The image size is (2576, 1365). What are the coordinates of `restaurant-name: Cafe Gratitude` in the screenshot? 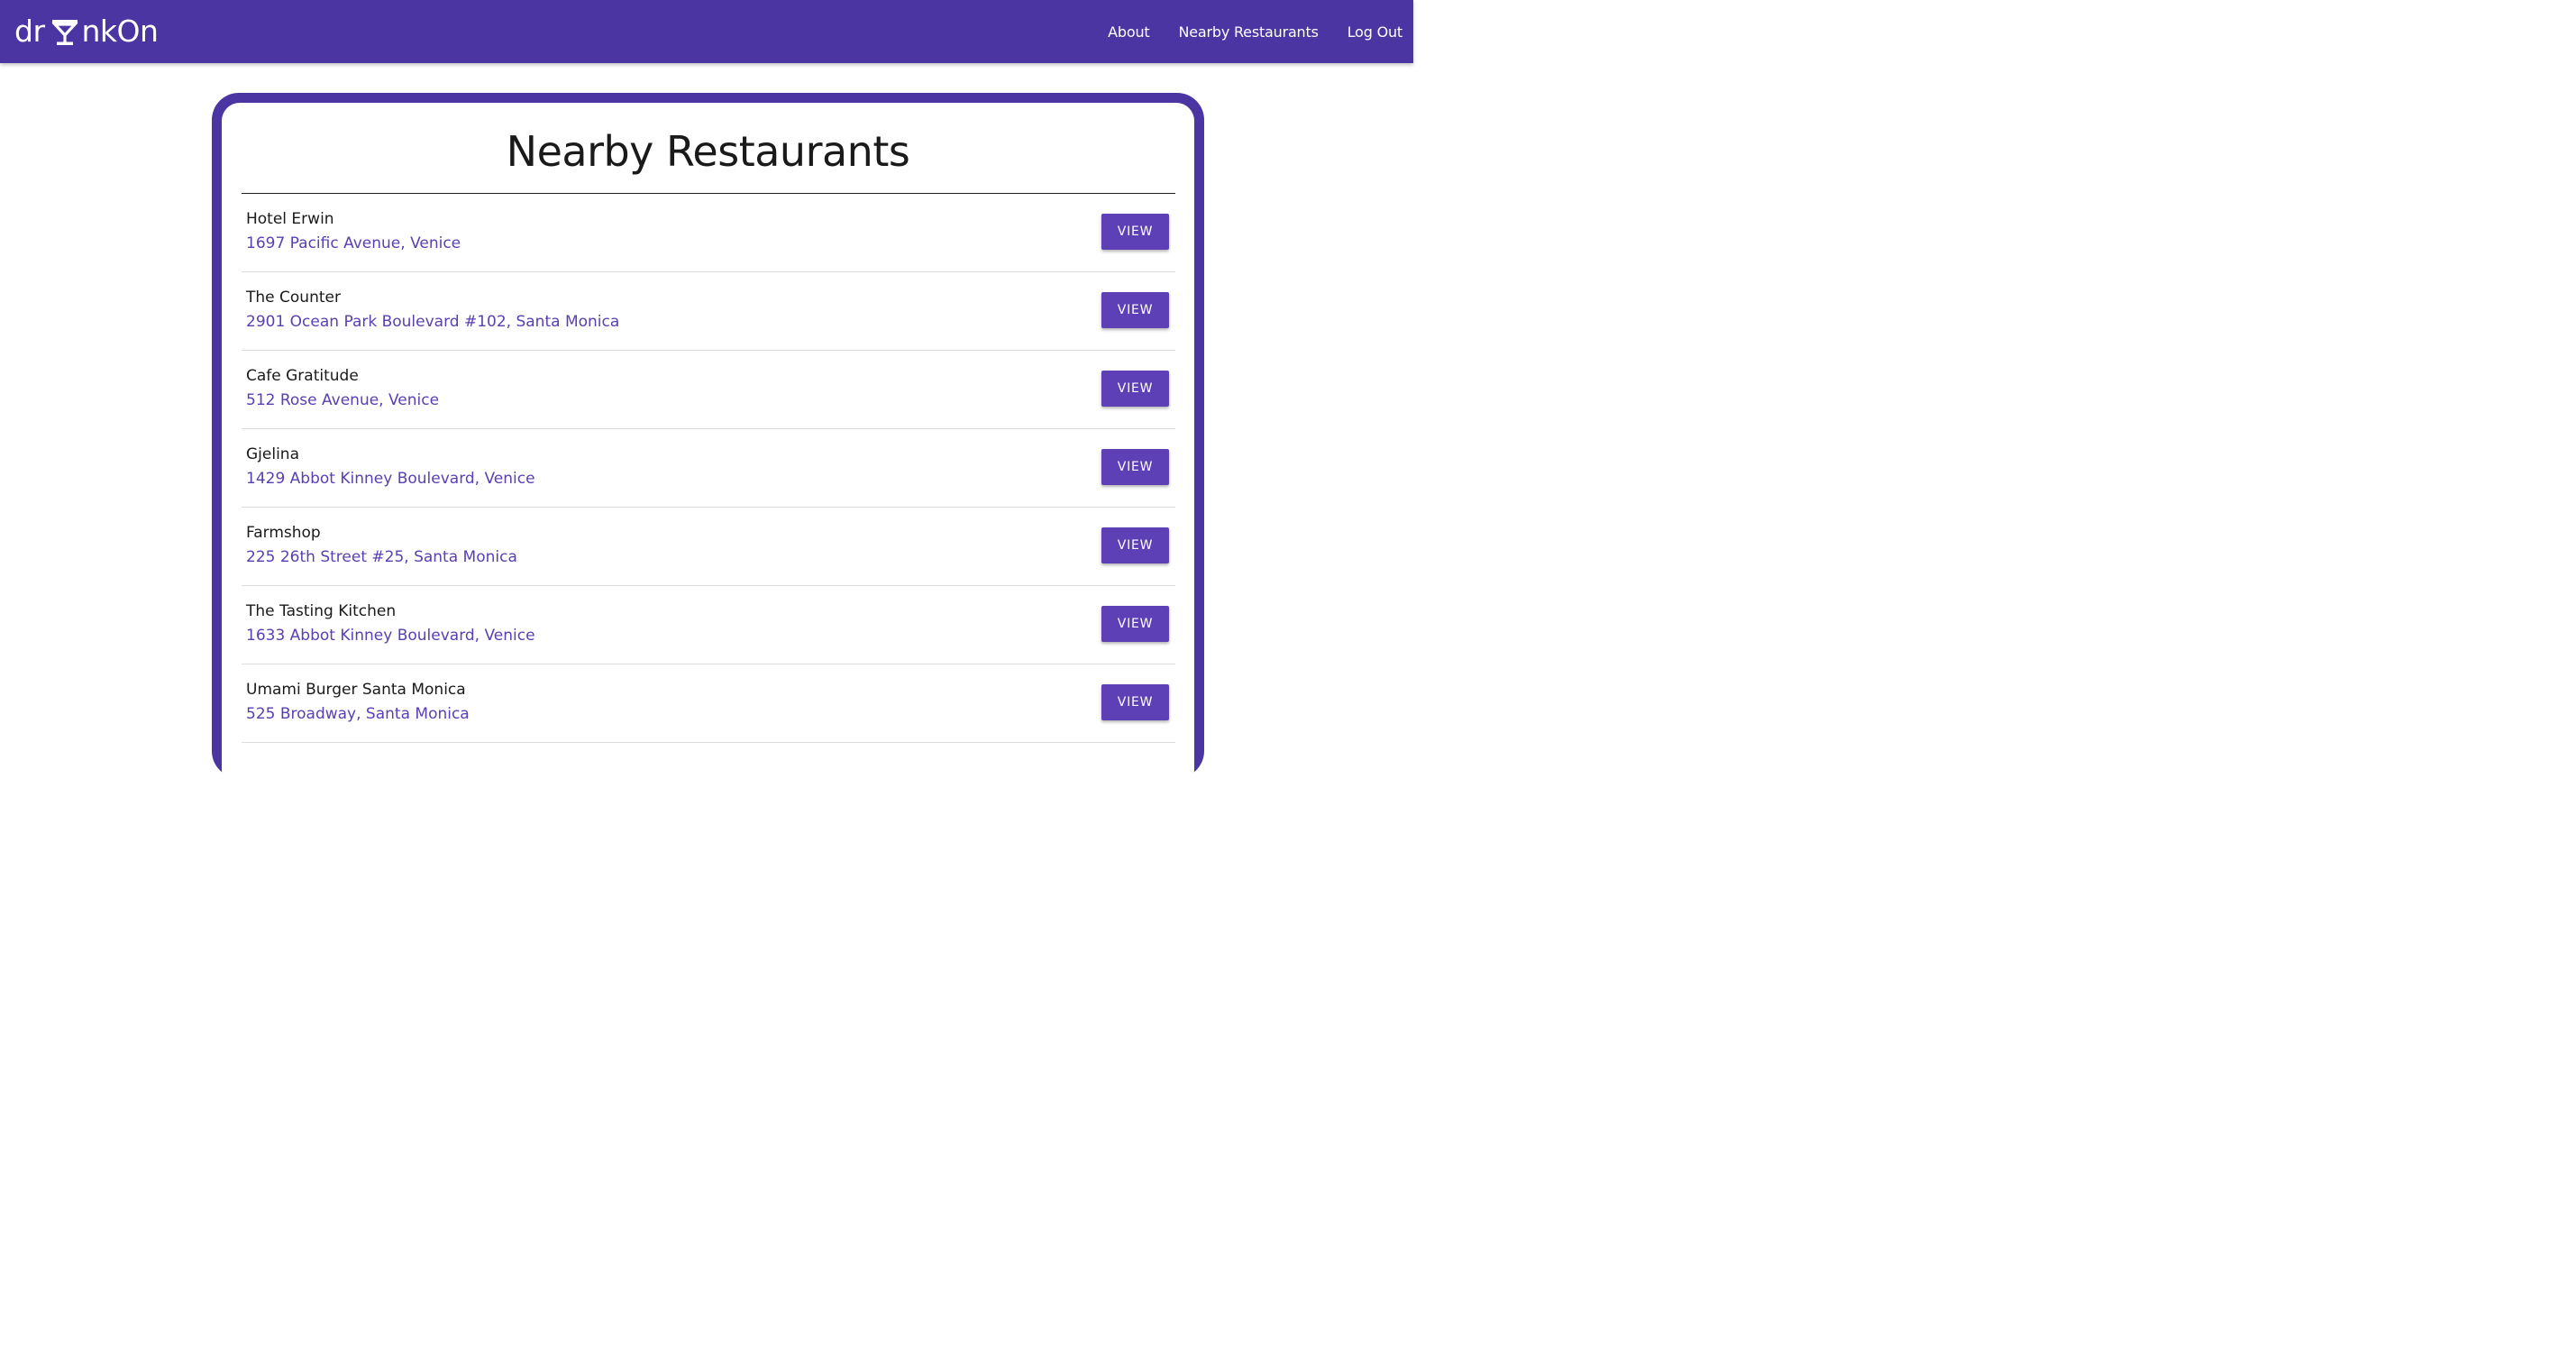 It's located at (302, 376).